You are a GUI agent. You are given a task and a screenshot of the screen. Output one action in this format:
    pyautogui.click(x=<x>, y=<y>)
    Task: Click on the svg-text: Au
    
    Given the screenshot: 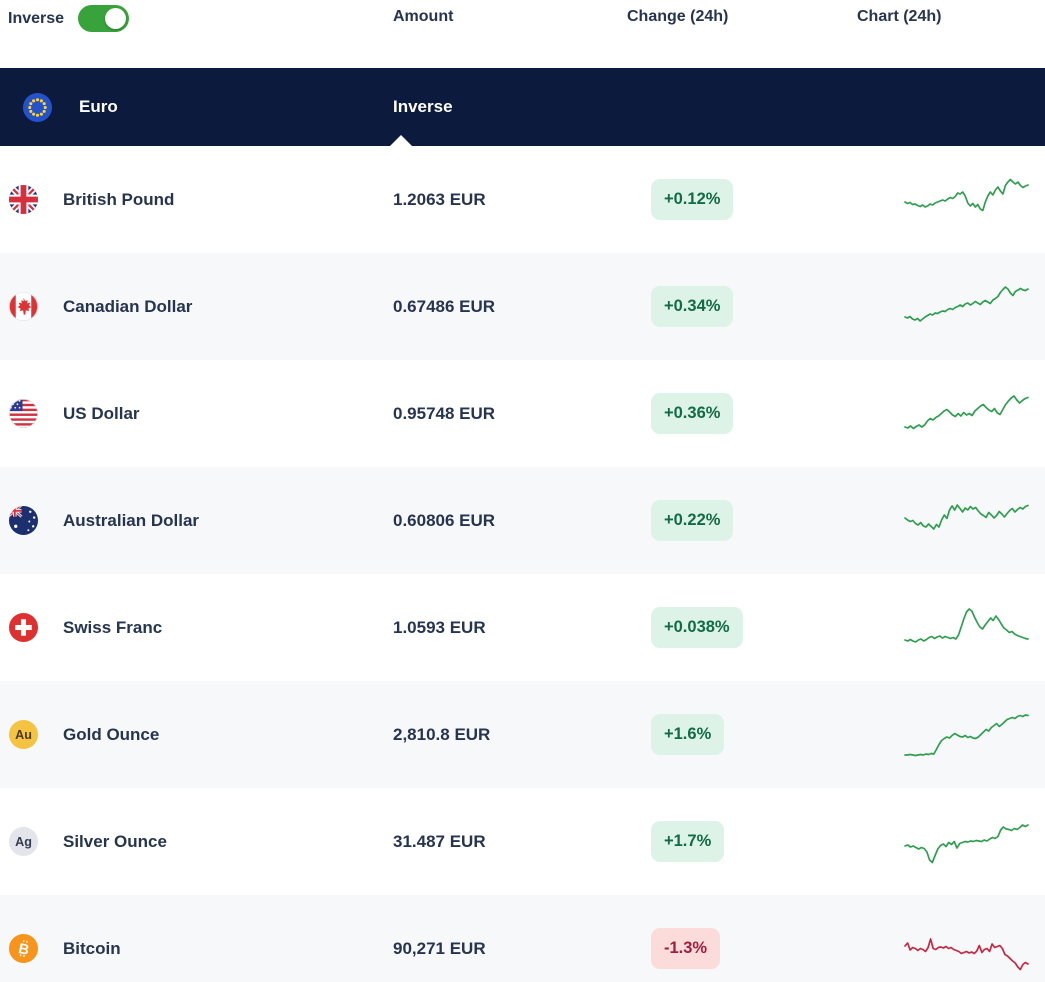 What is the action you would take?
    pyautogui.click(x=23, y=735)
    